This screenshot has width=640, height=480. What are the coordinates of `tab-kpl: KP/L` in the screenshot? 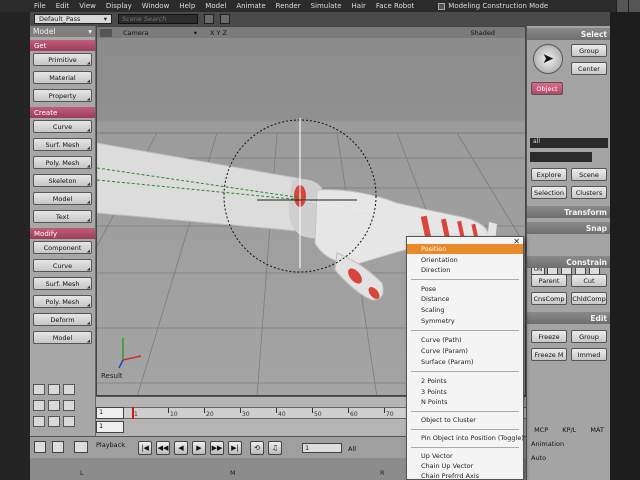 It's located at (569, 431).